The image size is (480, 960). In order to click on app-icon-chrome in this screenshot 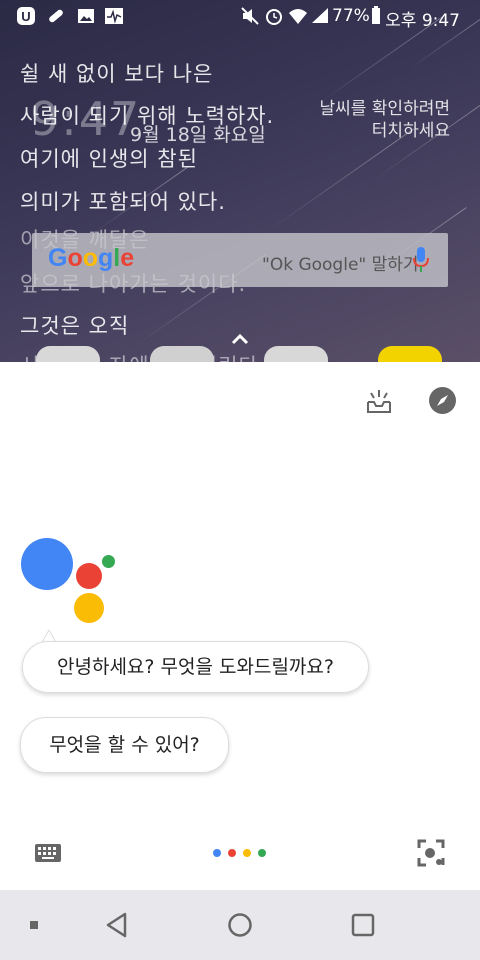, I will do `click(296, 354)`.